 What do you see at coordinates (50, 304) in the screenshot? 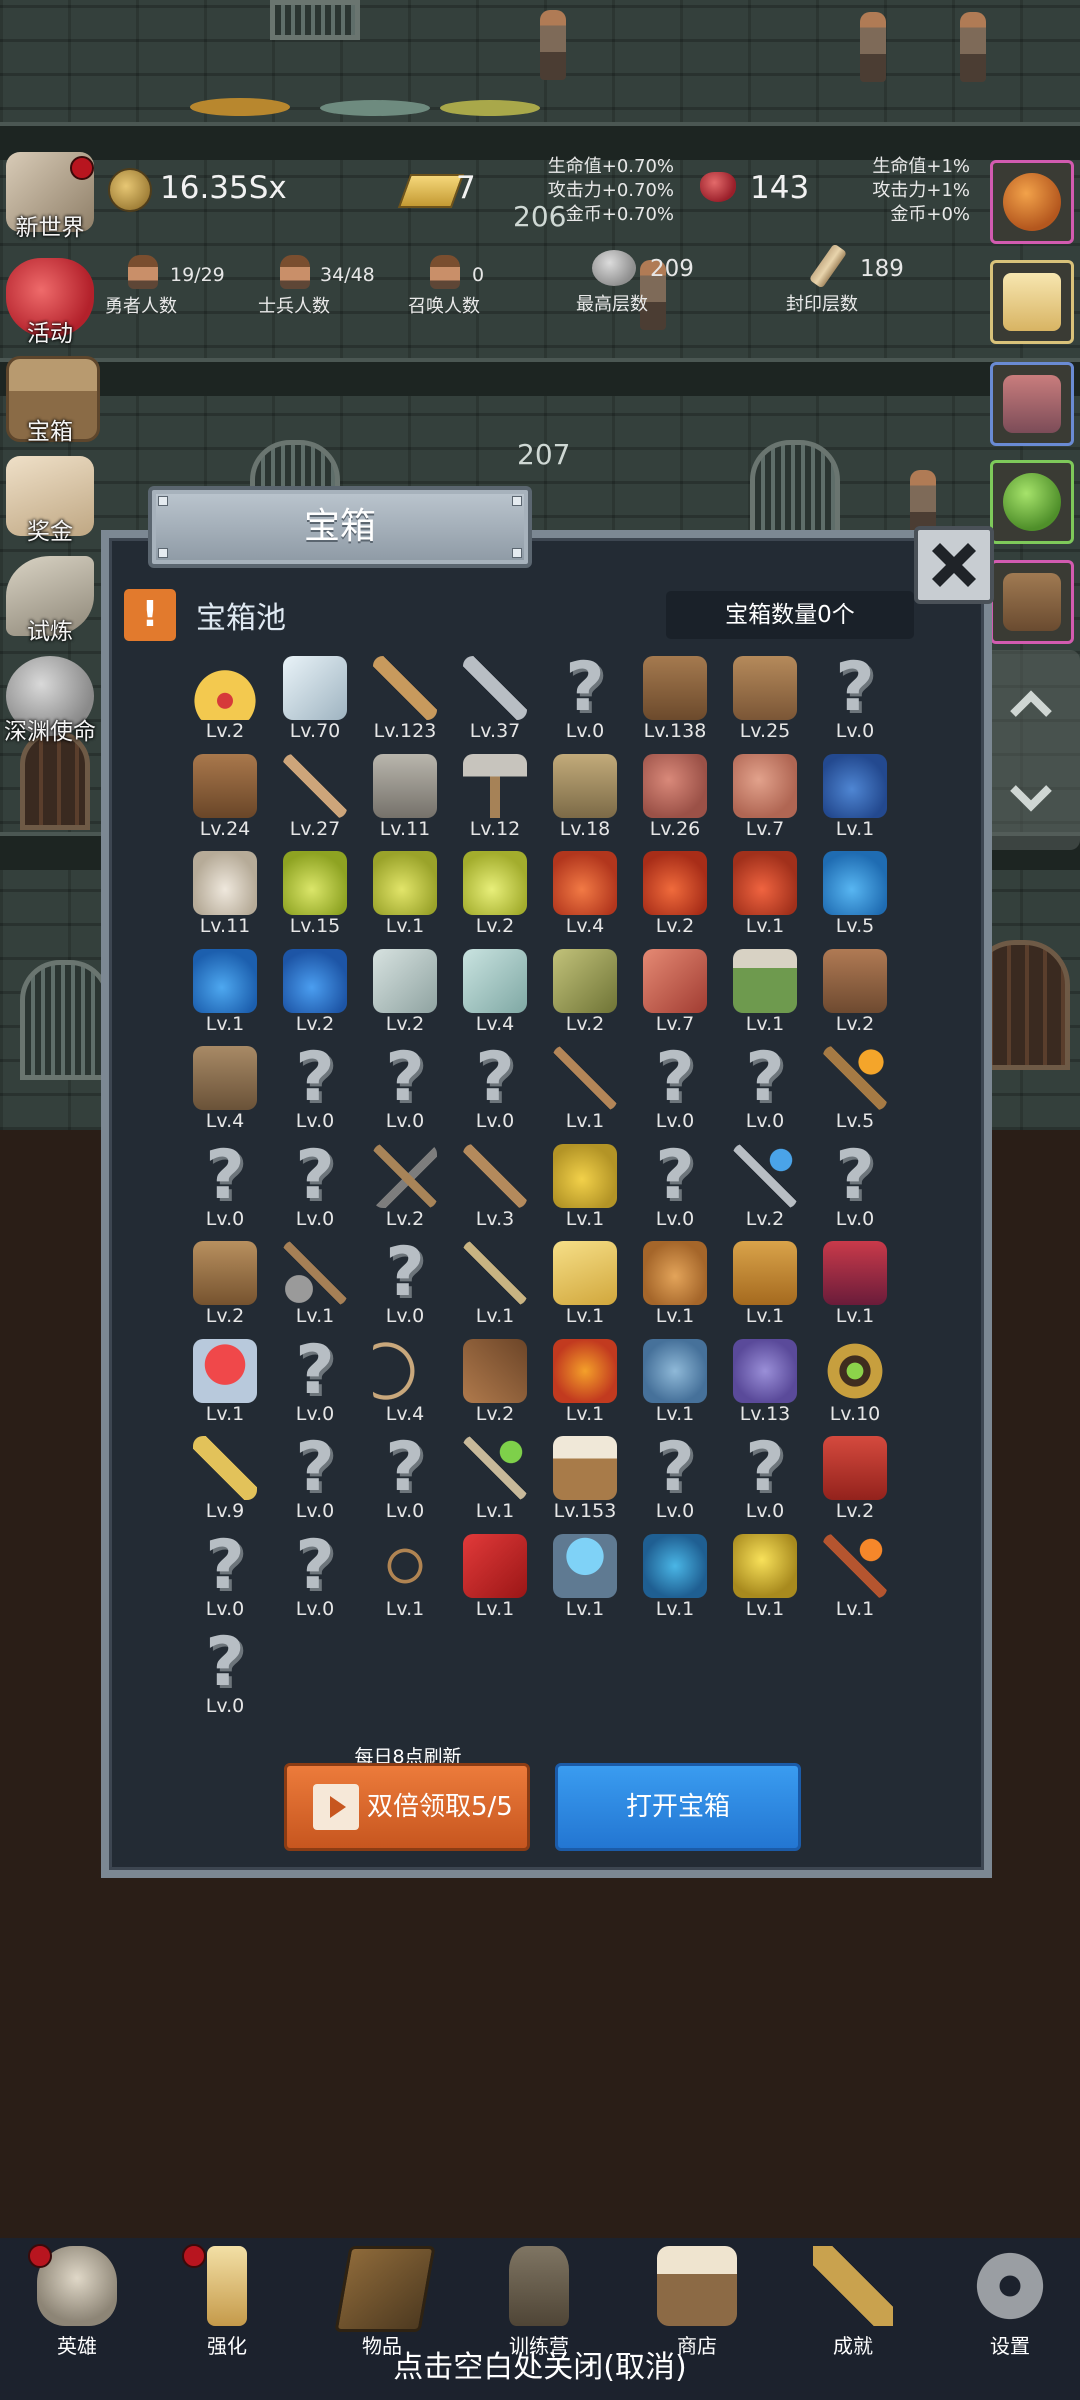
I see `sidebar-item-event: 活动` at bounding box center [50, 304].